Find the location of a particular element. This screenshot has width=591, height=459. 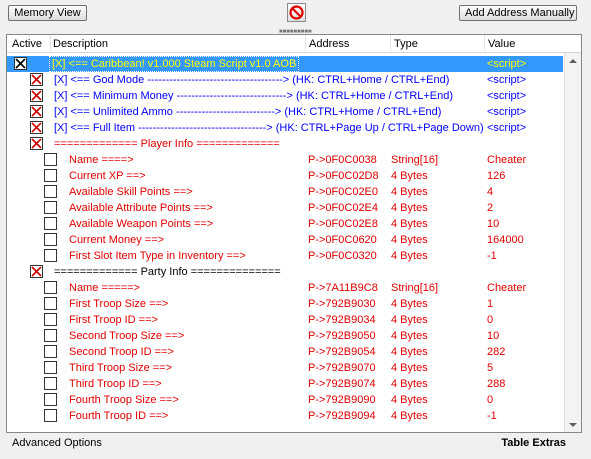

row-value: 5 is located at coordinates (490, 368).